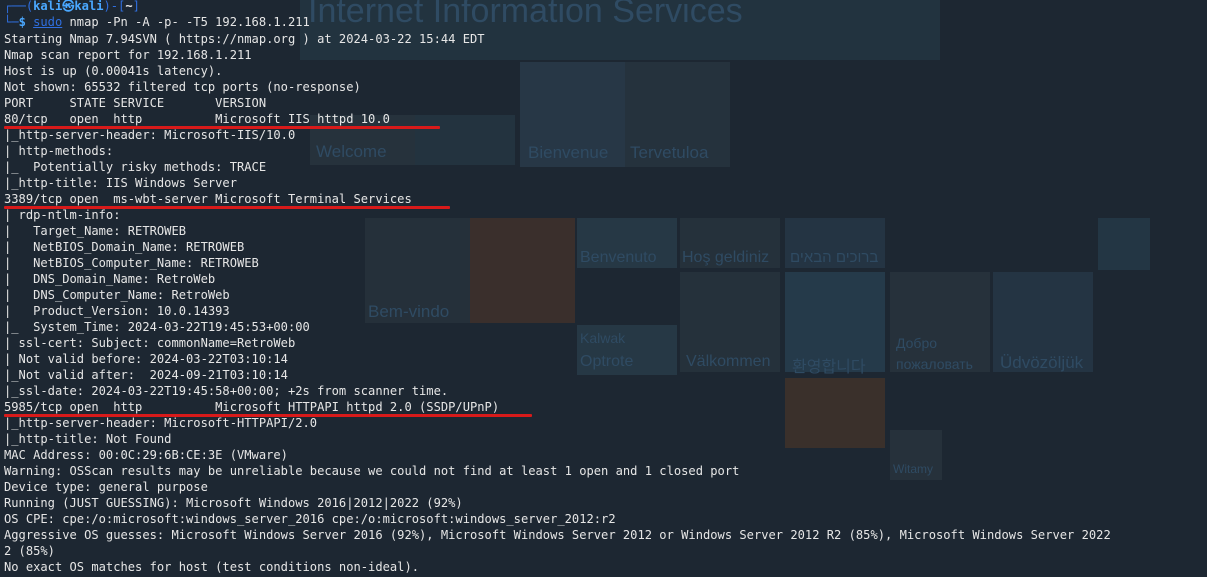 The image size is (1207, 577). I want to click on output-line: |_ Potentially risky methods: TRACE, so click(135, 167).